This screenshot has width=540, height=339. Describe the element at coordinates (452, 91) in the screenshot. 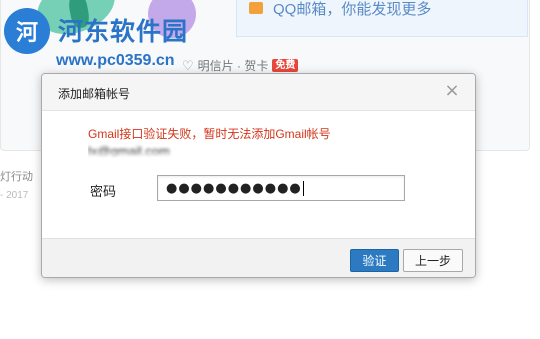

I see `close-icon: ×` at that location.